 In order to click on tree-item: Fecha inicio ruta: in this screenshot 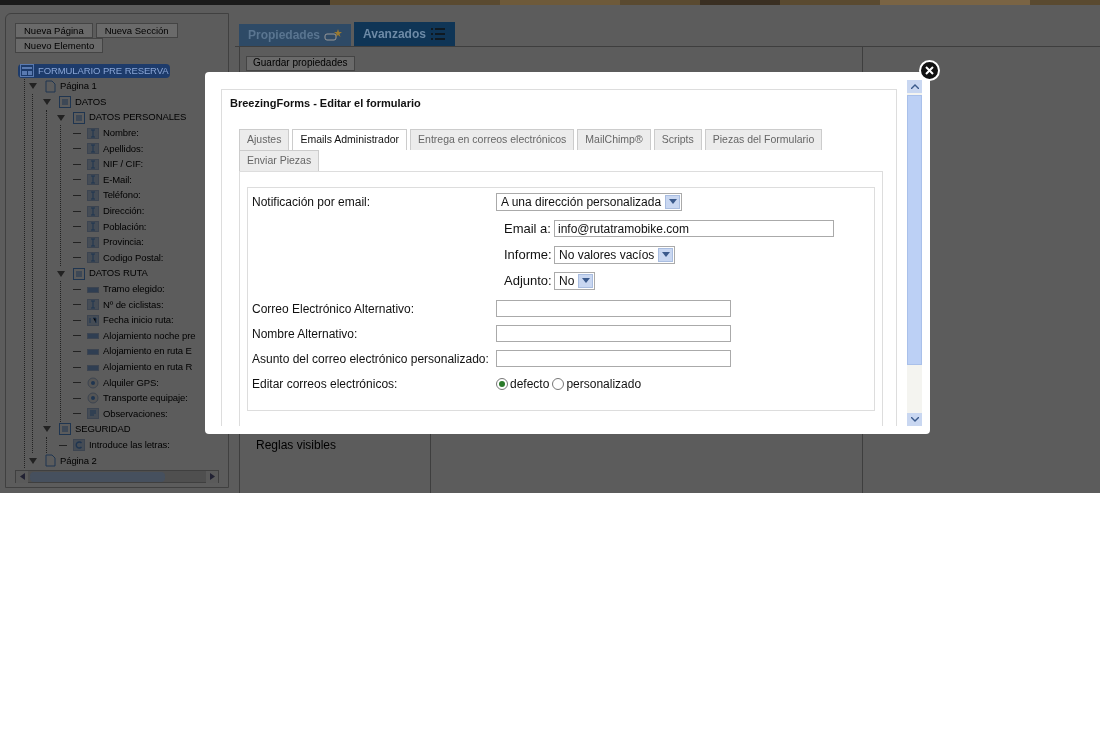, I will do `click(130, 320)`.